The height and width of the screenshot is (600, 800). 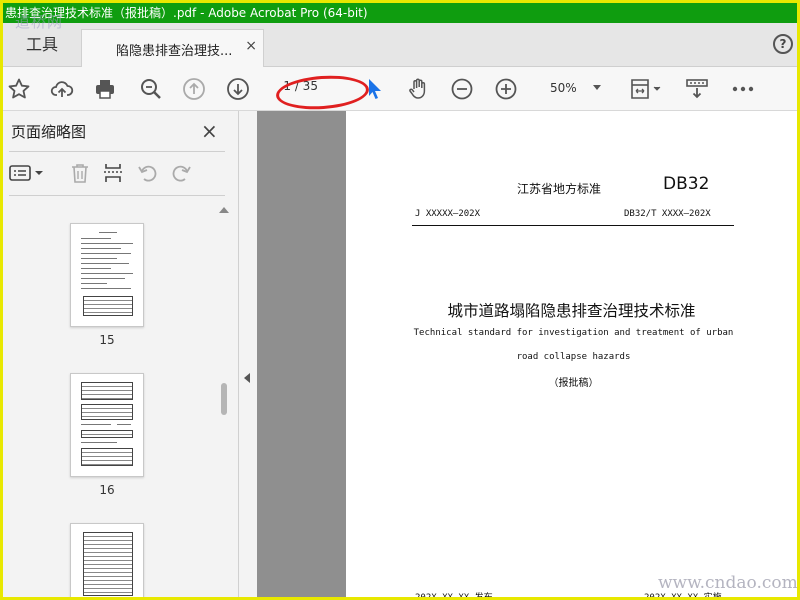 I want to click on db-code: DB32, so click(x=686, y=184).